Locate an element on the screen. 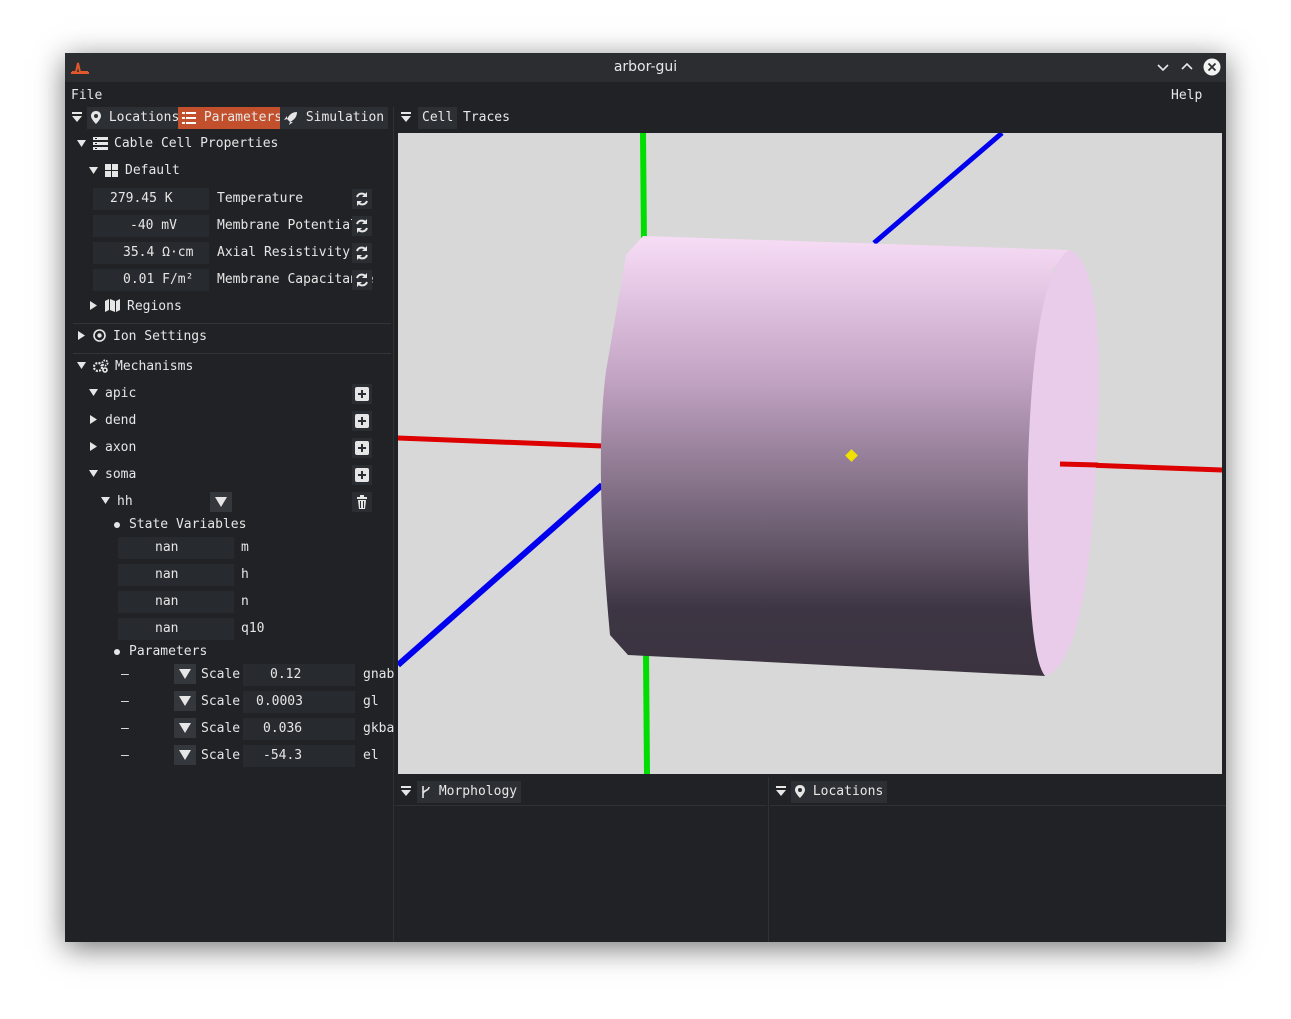  region-axon: axon is located at coordinates (120, 448).